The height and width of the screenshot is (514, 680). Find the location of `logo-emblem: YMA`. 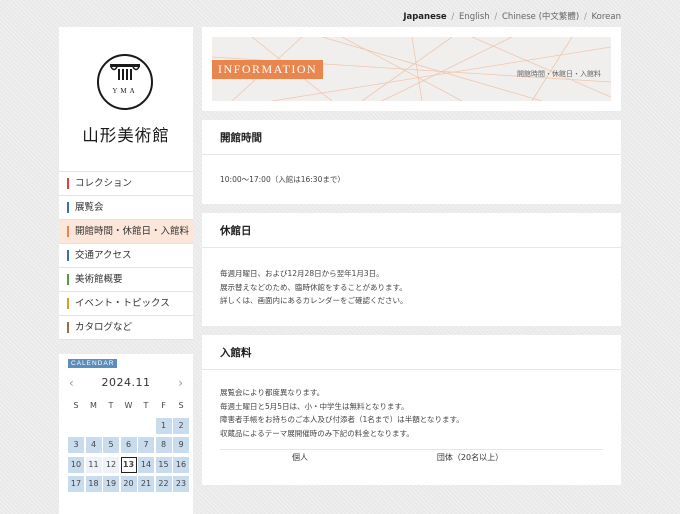

logo-emblem: YMA is located at coordinates (125, 82).